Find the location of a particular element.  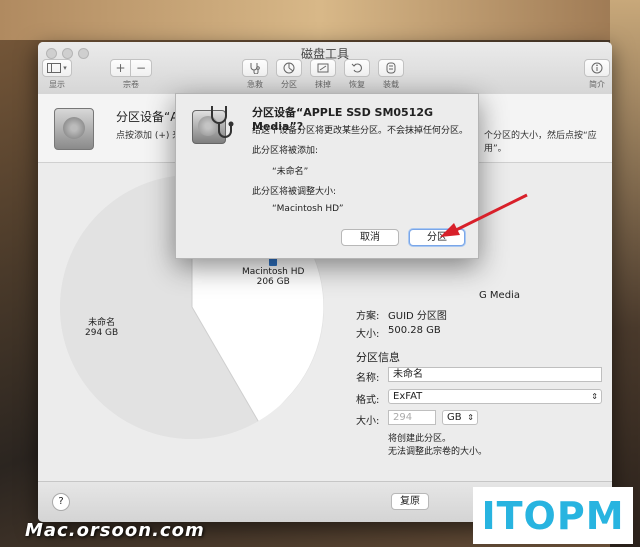

revert-button: 复原 is located at coordinates (410, 501).